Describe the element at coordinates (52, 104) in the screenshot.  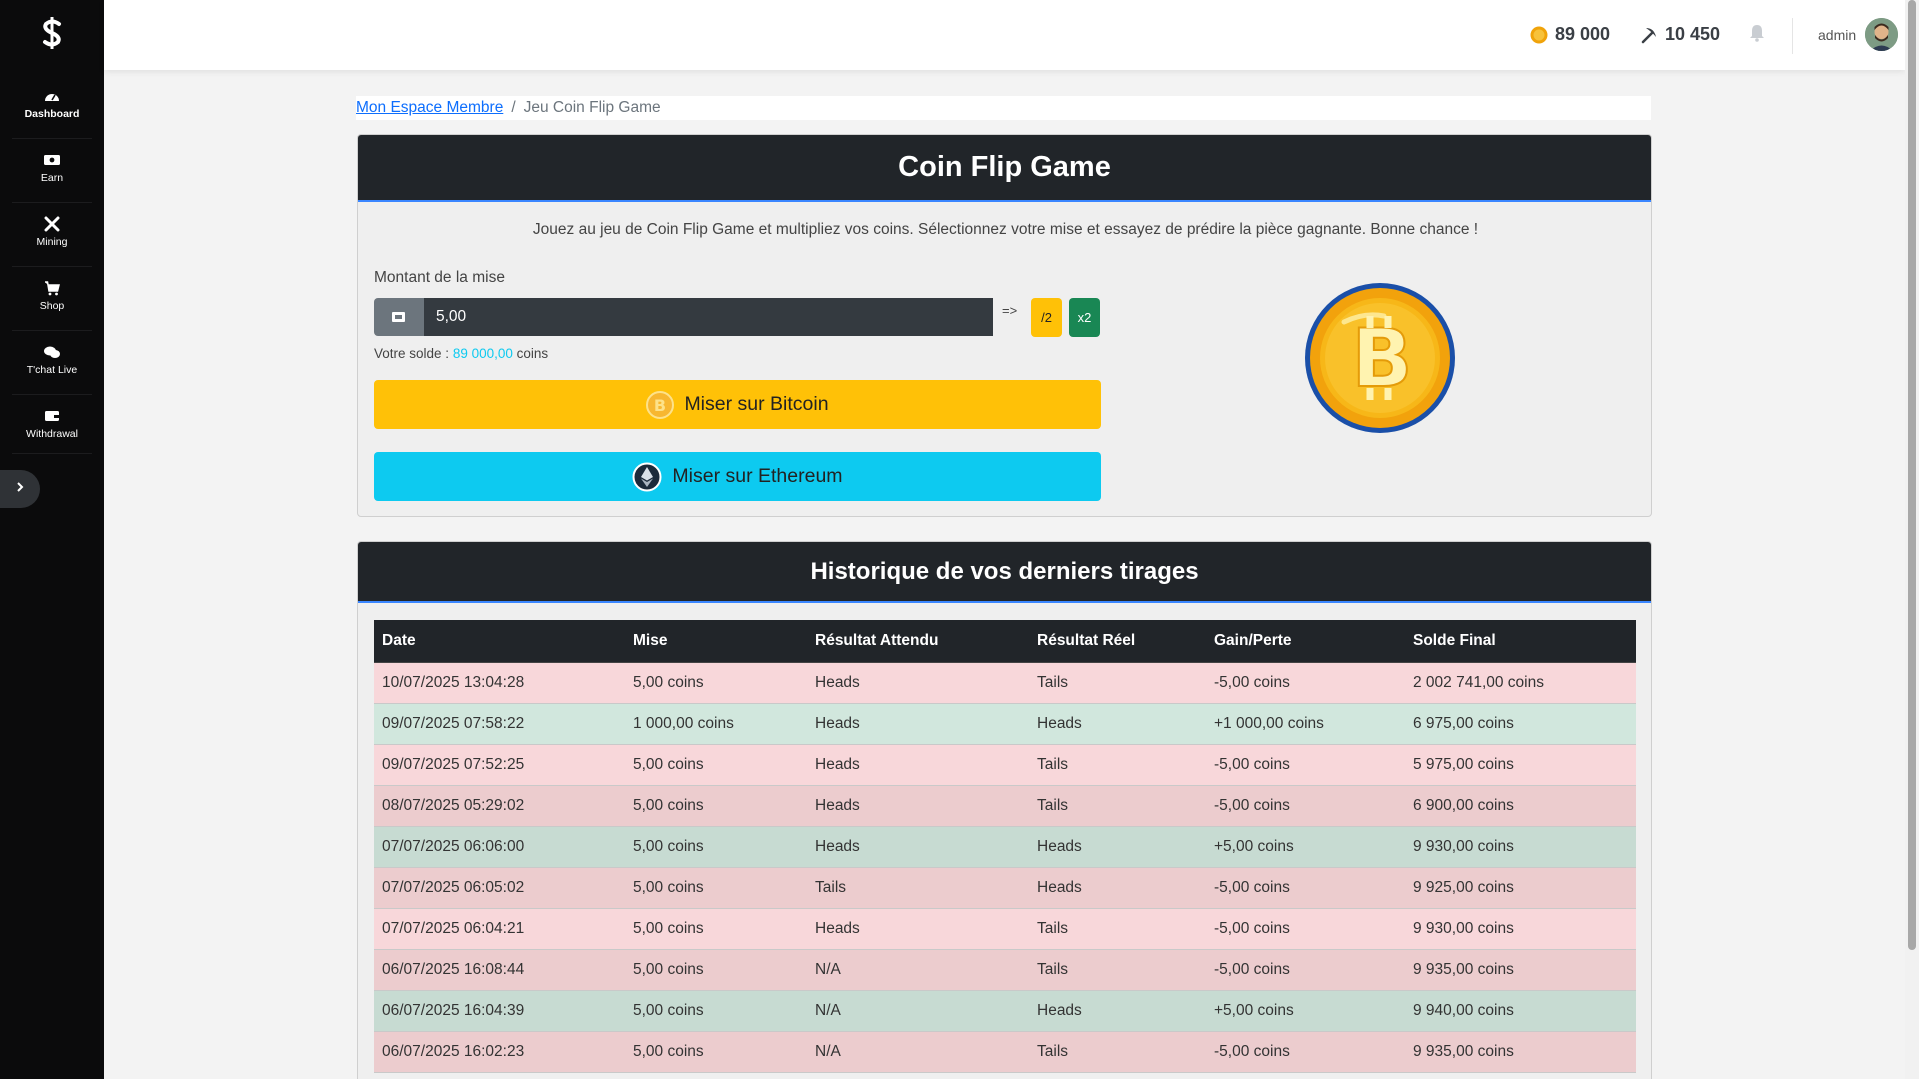
I see `sidebar-item-dashboard: Dashboard` at that location.